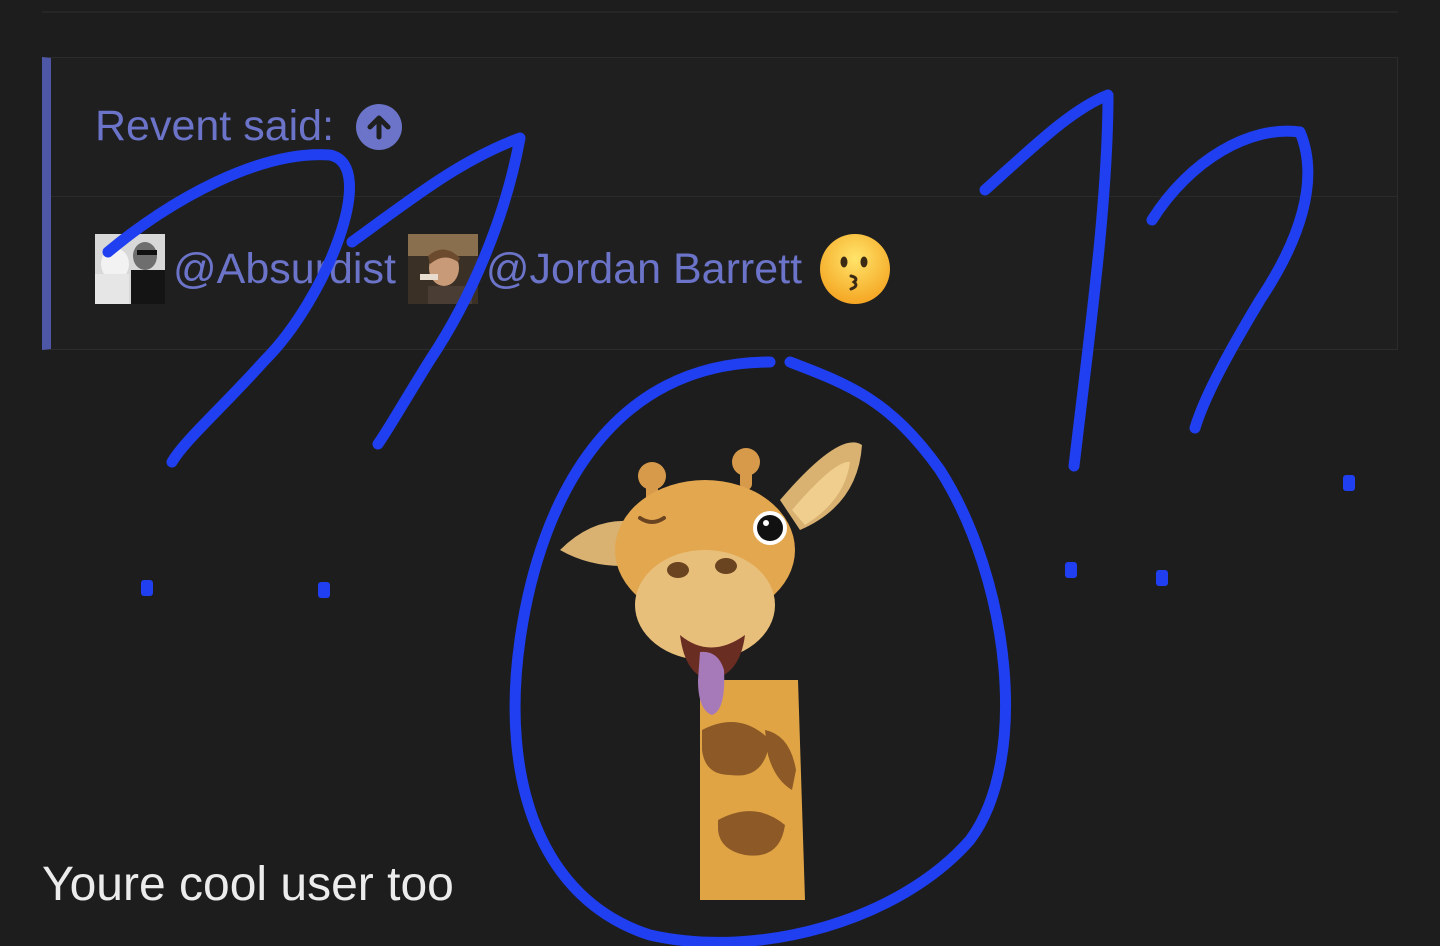 Image resolution: width=1440 pixels, height=946 pixels. I want to click on giraffe-memoji-sticker, so click(711, 671).